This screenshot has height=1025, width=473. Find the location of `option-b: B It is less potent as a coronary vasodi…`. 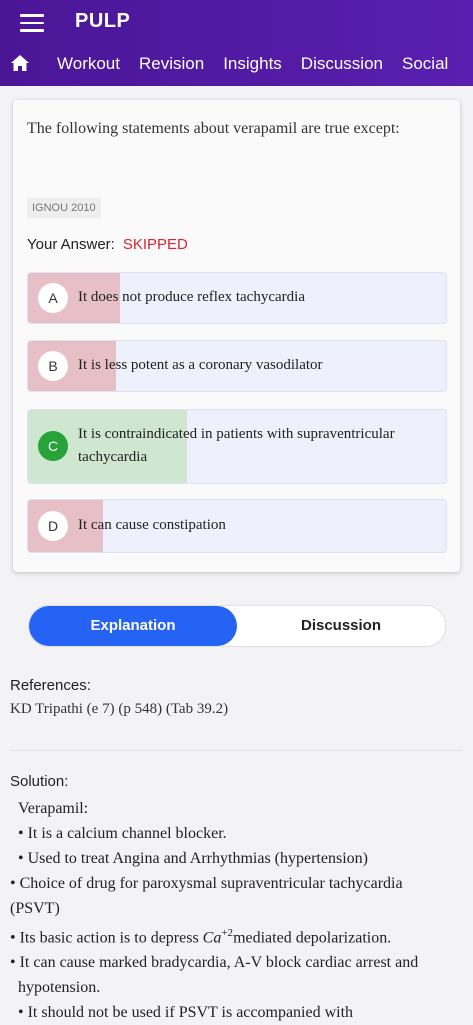

option-b: B It is less potent as a coronary vasodi… is located at coordinates (237, 366).